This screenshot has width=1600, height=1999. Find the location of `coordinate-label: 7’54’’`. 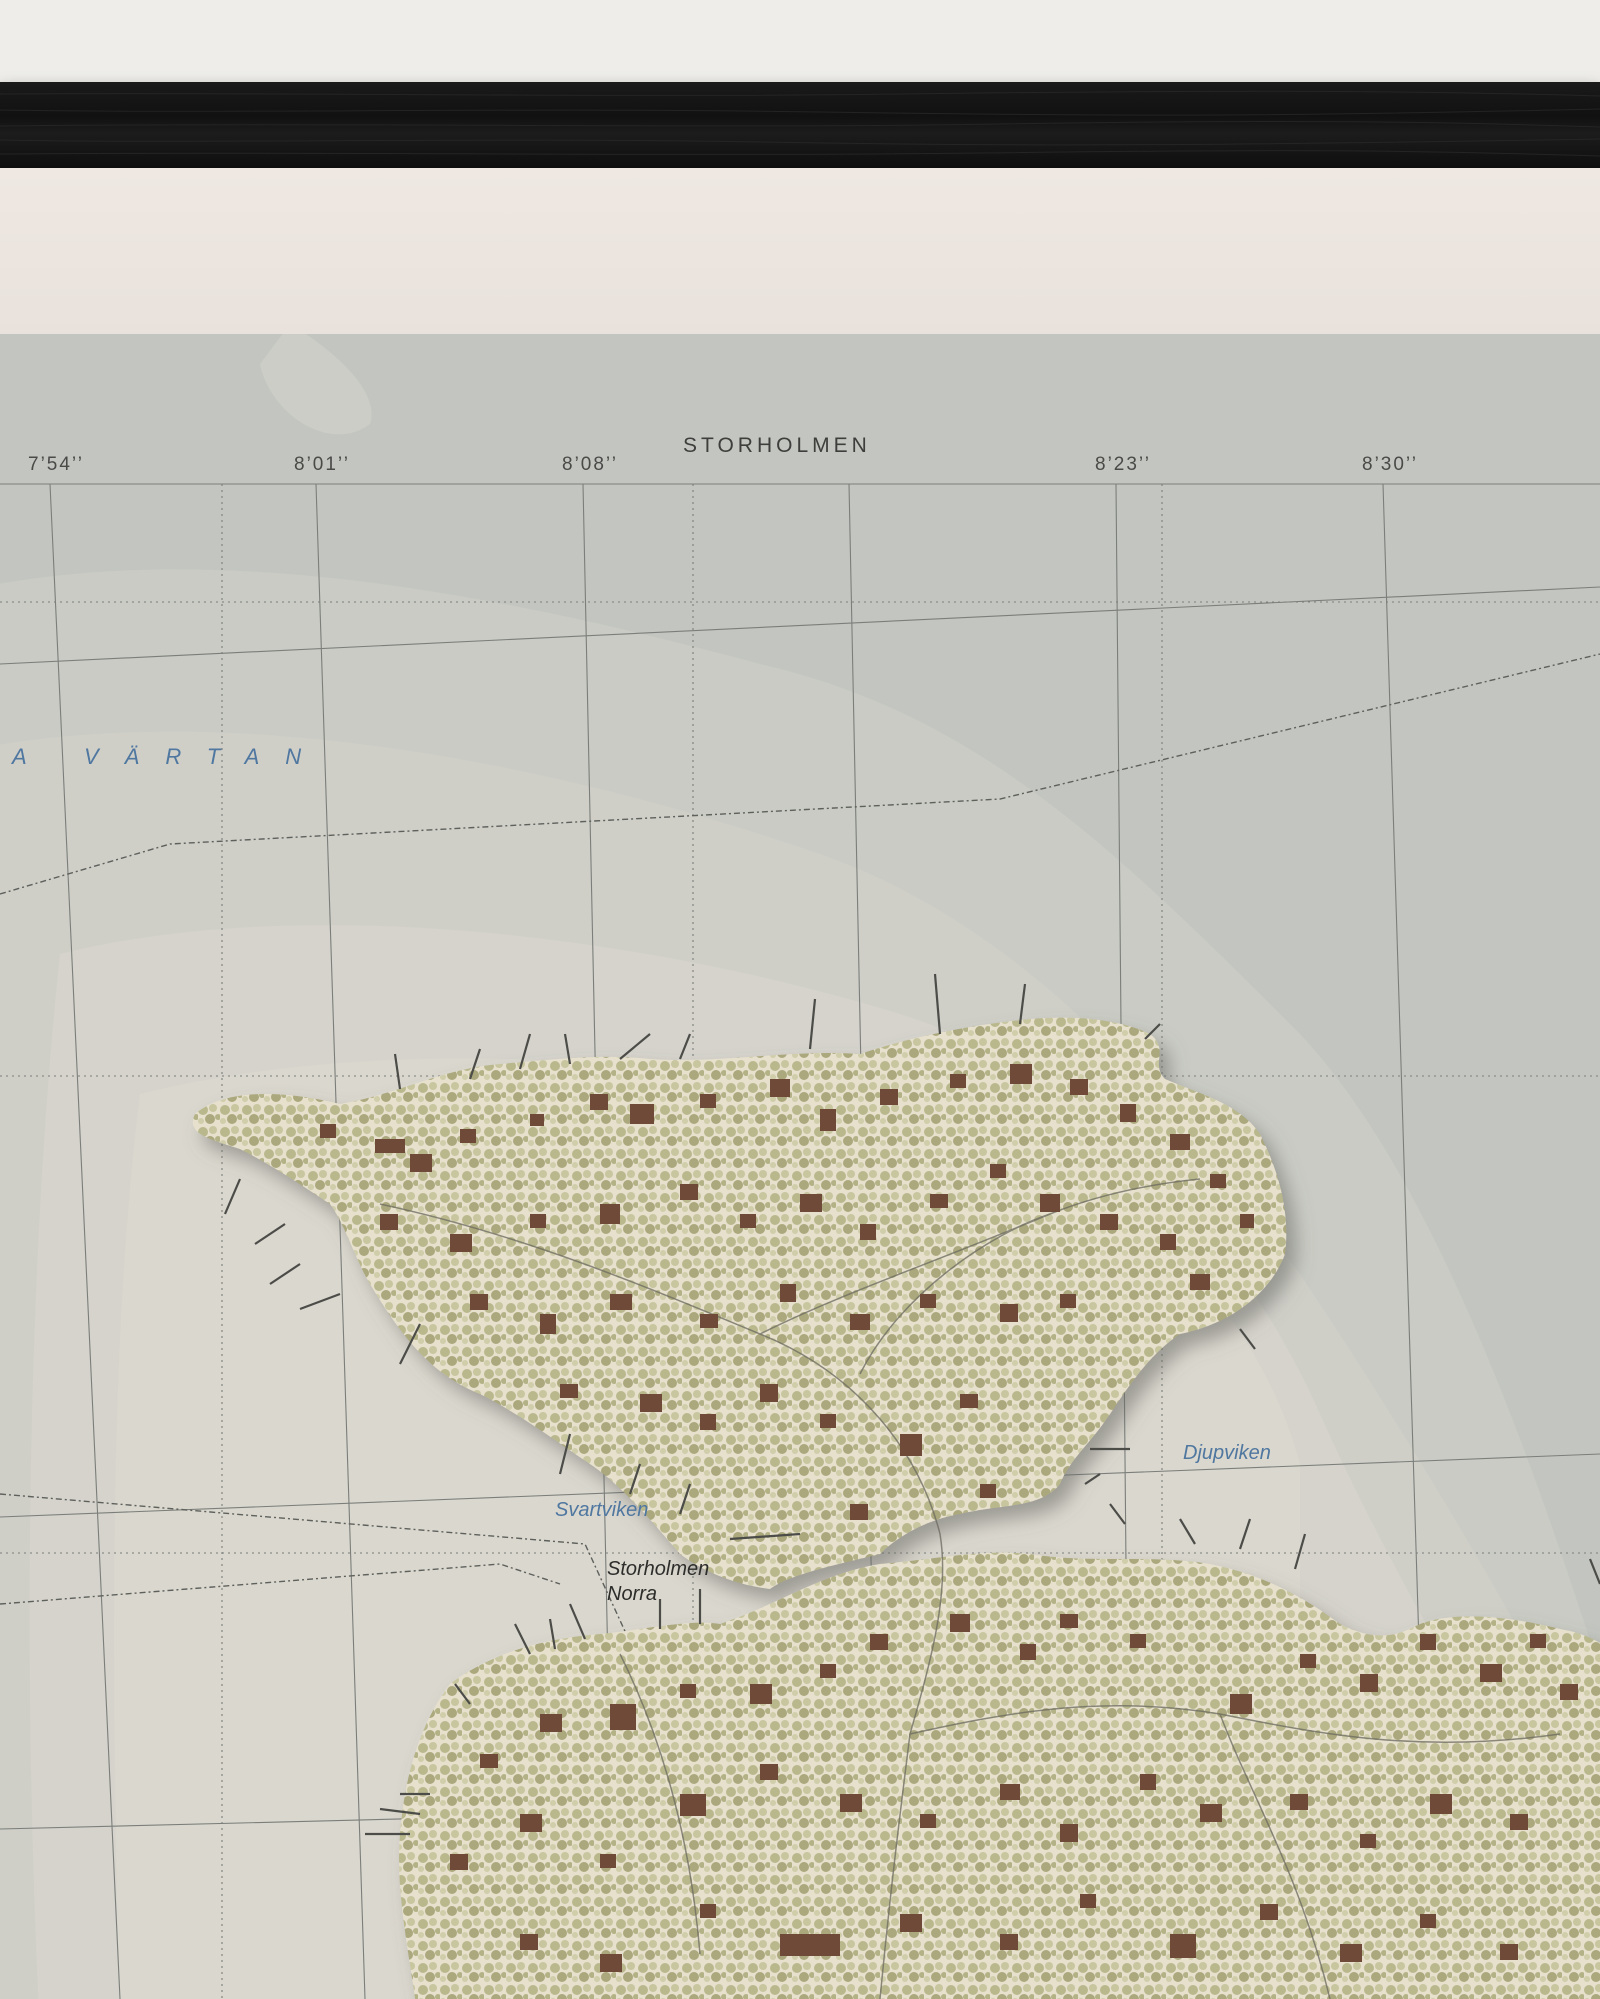

coordinate-label: 7’54’’ is located at coordinates (56, 464).